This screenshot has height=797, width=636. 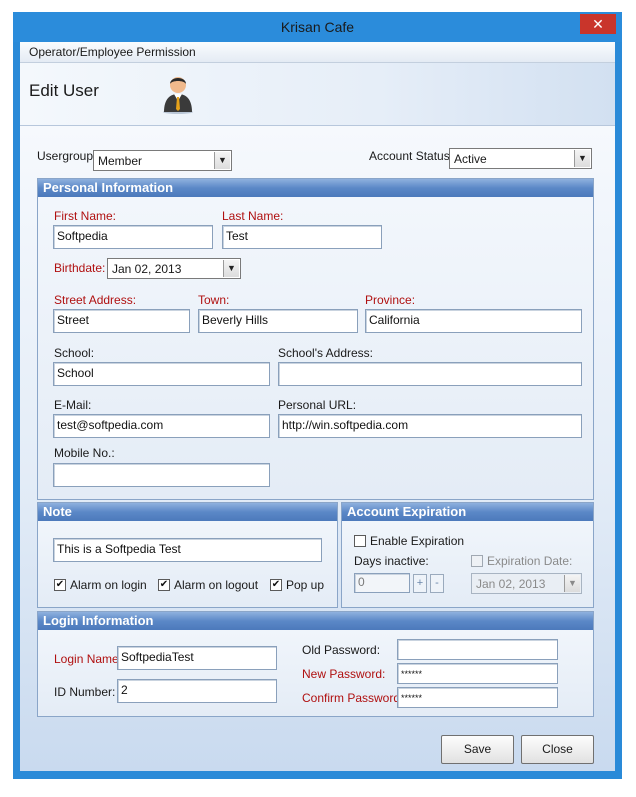 What do you see at coordinates (477, 649) in the screenshot?
I see `old-password-field` at bounding box center [477, 649].